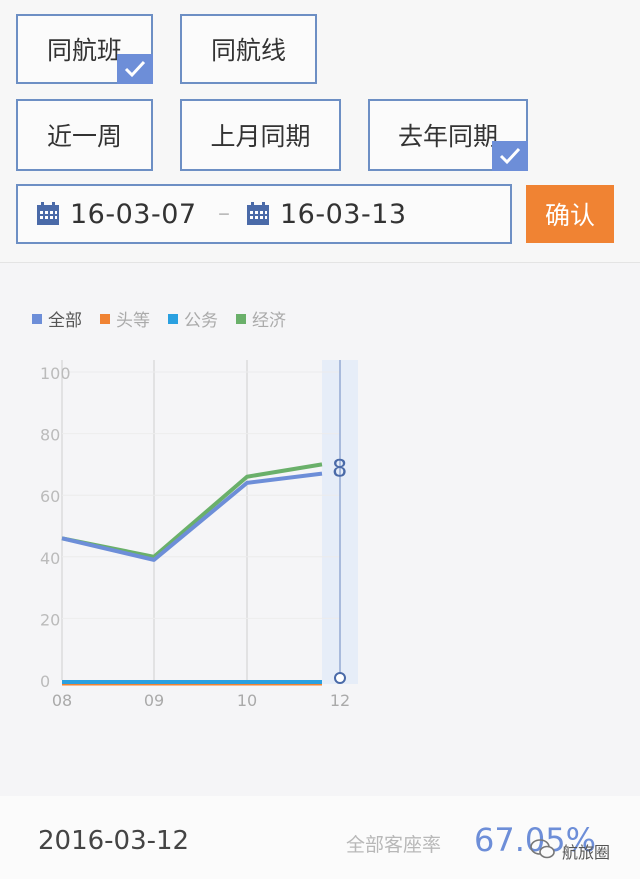 This screenshot has height=879, width=640. I want to click on chart-legend: 全部 头等 公务 经济, so click(159, 318).